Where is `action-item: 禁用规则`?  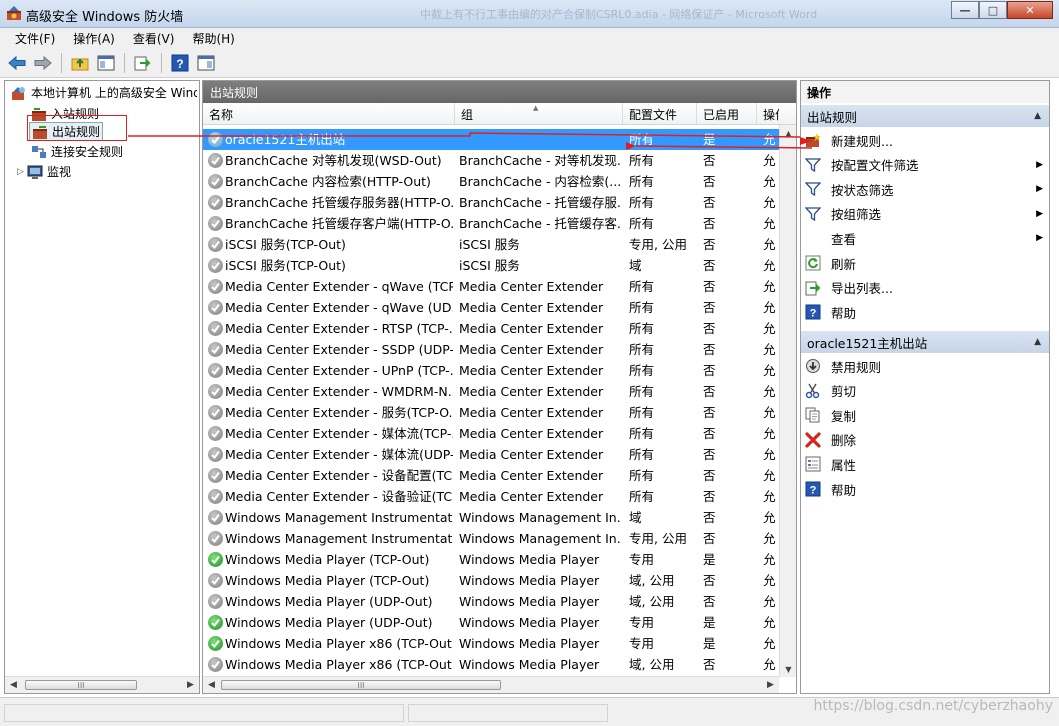
action-item: 禁用规则 is located at coordinates (926, 366).